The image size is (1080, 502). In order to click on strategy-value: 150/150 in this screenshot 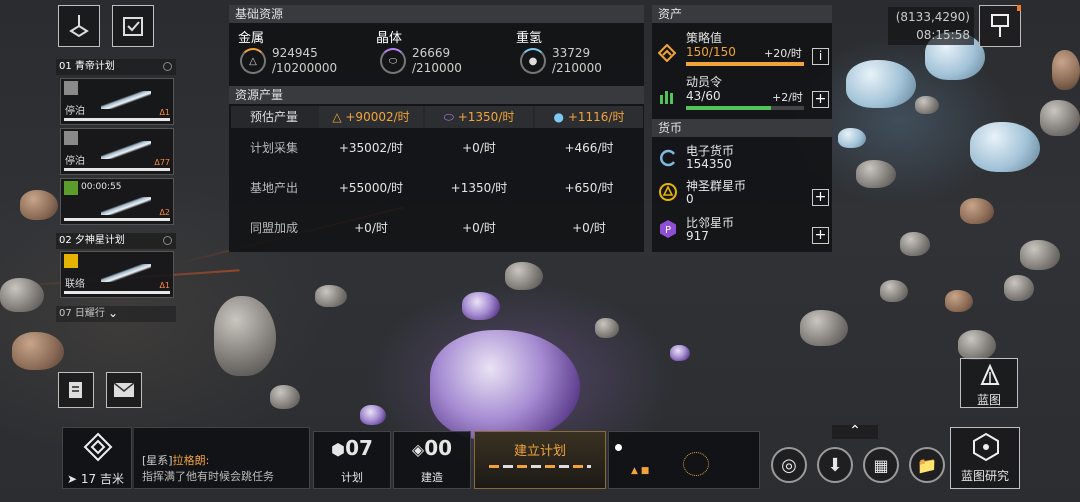, I will do `click(711, 52)`.